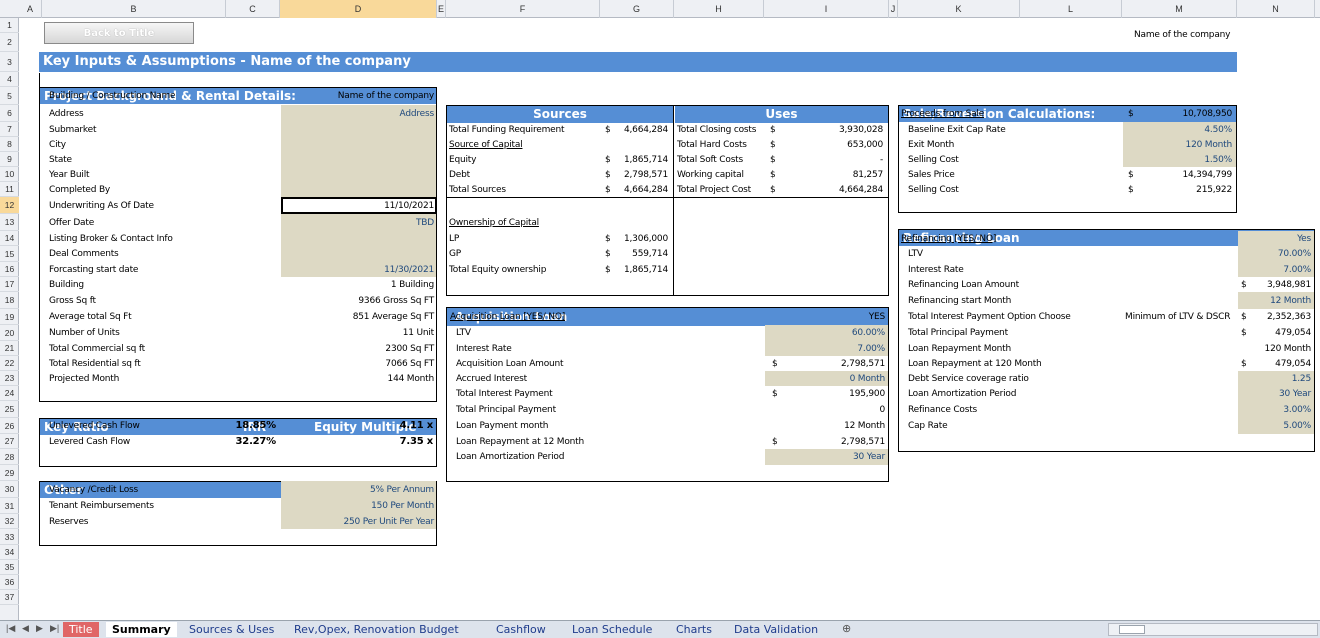  What do you see at coordinates (9, 597) in the screenshot?
I see `row-header: 37` at bounding box center [9, 597].